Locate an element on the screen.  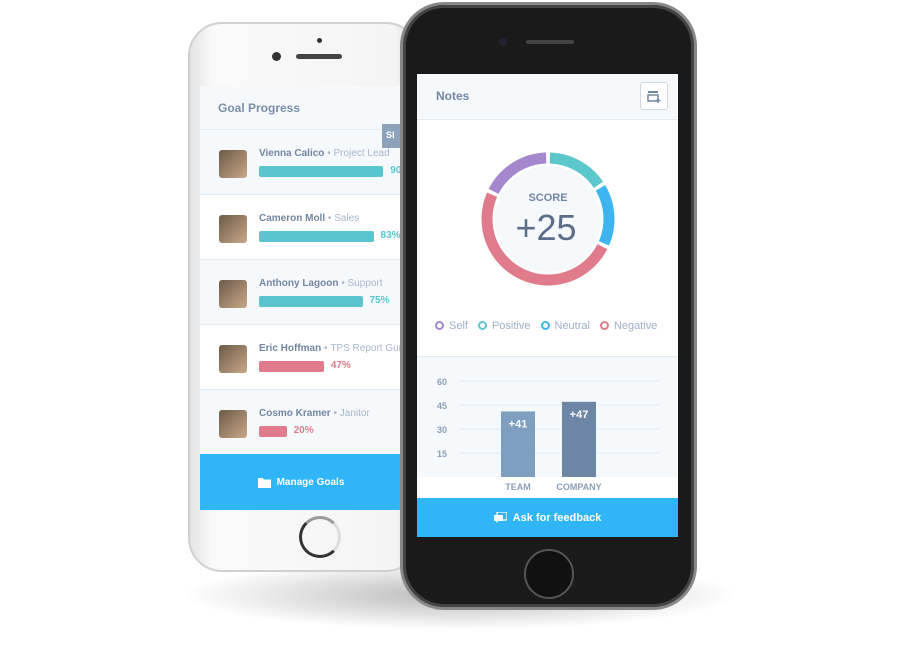
progress-percent: 20% is located at coordinates (303, 430).